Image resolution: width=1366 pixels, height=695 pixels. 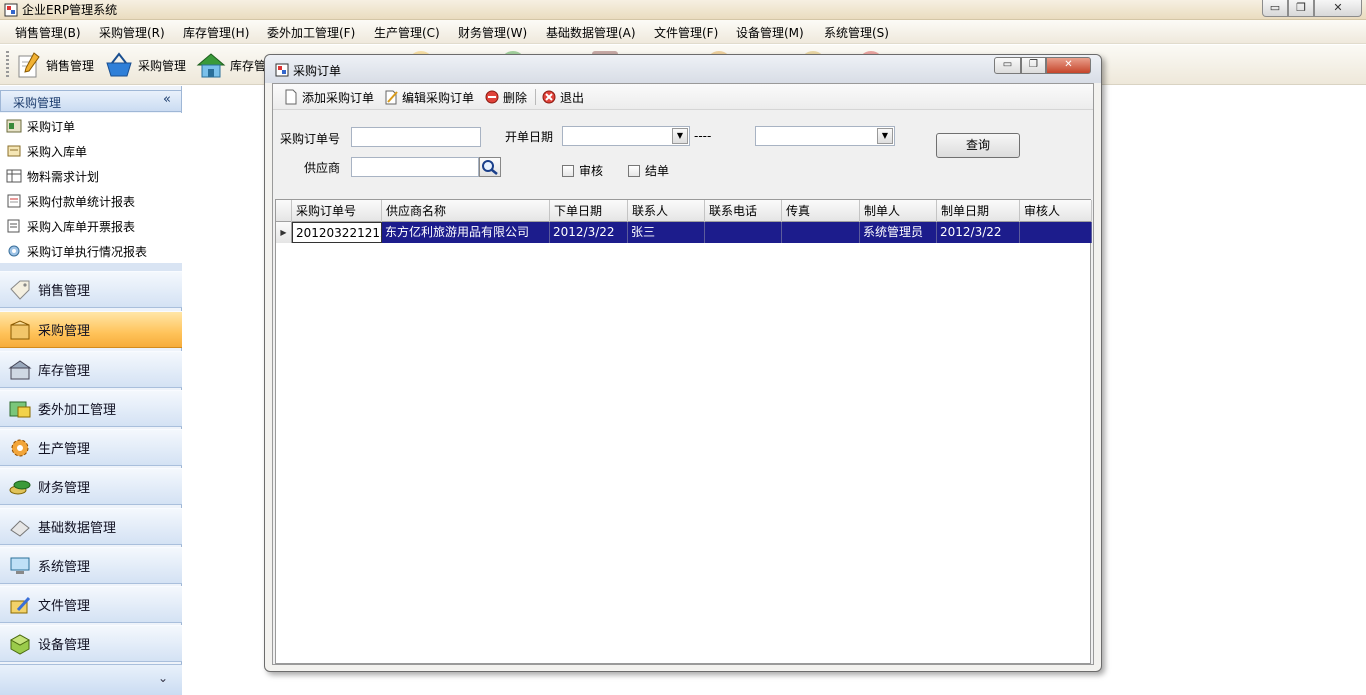 What do you see at coordinates (415, 167) in the screenshot?
I see `supplier-input` at bounding box center [415, 167].